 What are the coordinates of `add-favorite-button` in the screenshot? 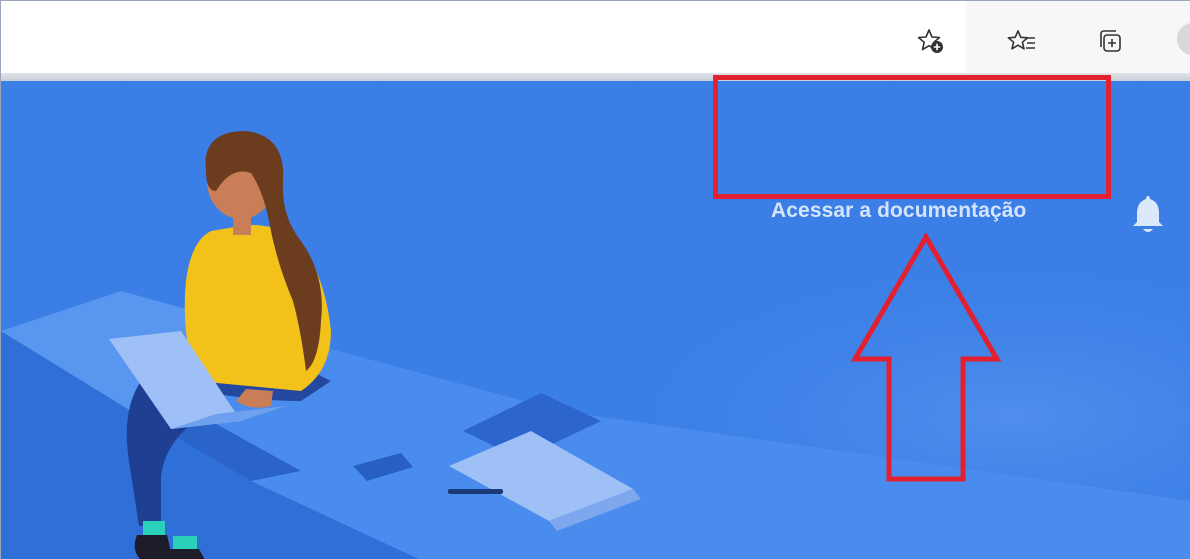 It's located at (931, 41).